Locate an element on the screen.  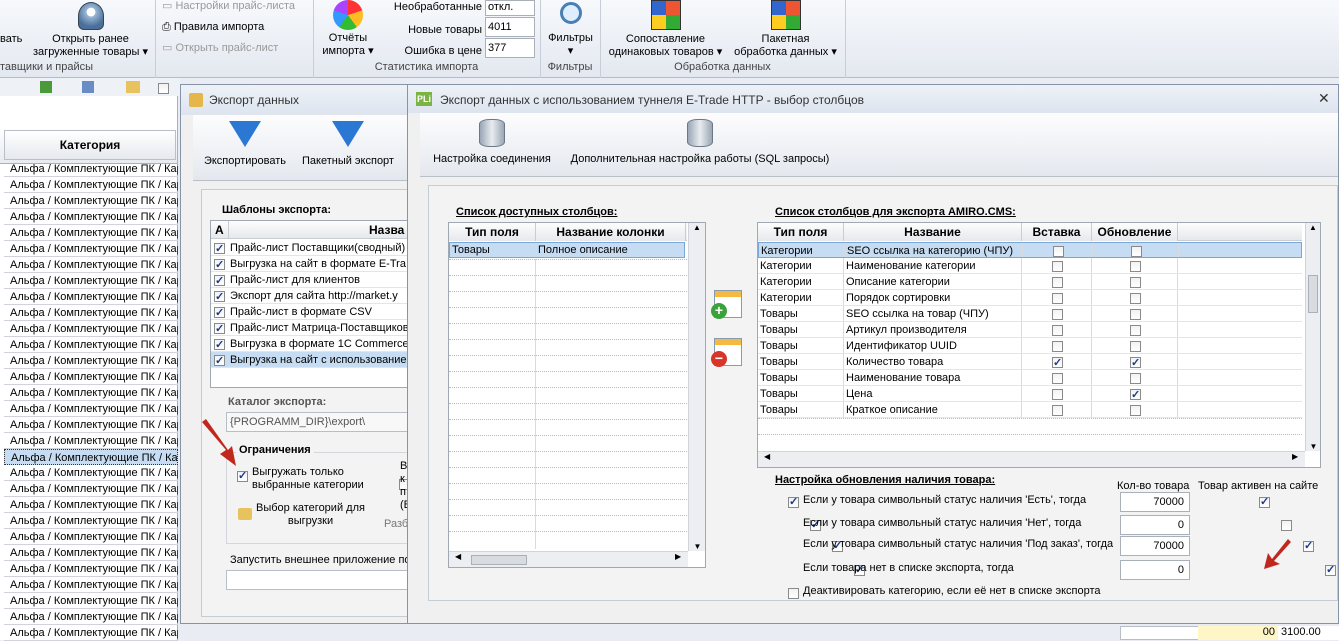
template-row: Прайс-лист Матрица-Поставщиков is located at coordinates (316, 328).